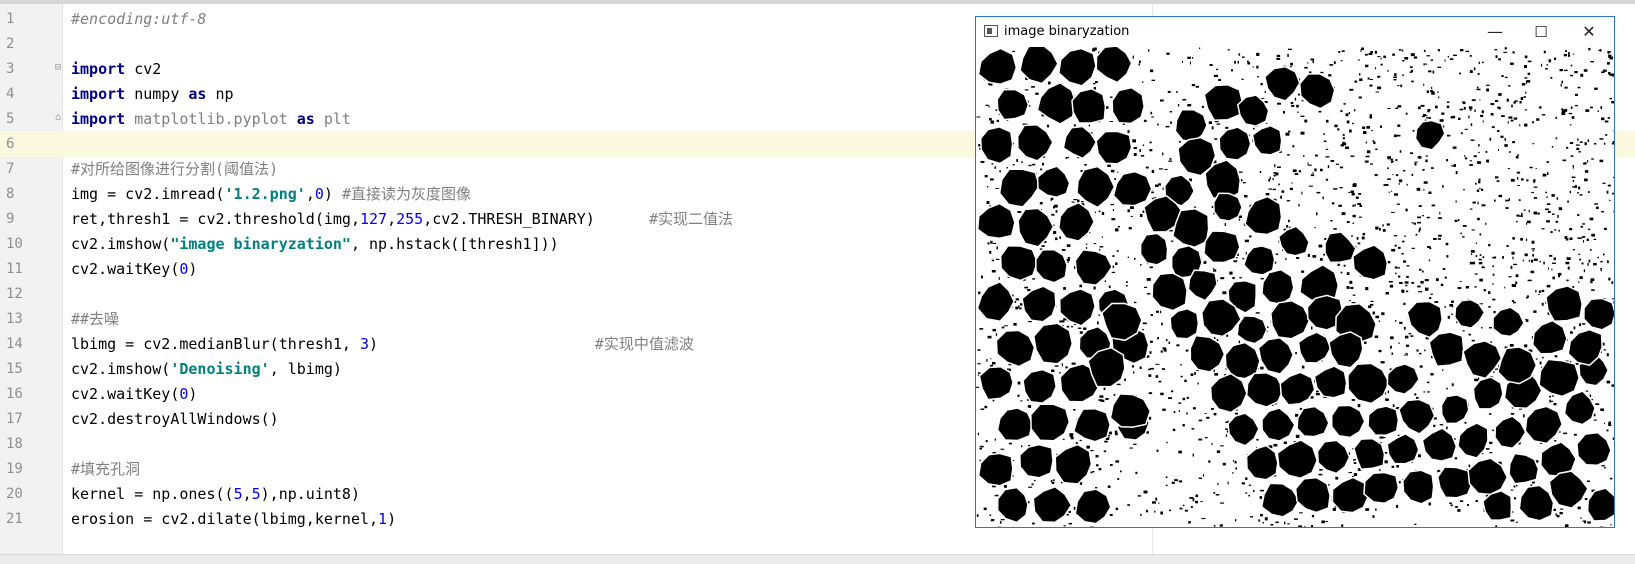 This screenshot has height=564, width=1635. Describe the element at coordinates (95, 319) in the screenshot. I see `code-text: ##去噪` at that location.